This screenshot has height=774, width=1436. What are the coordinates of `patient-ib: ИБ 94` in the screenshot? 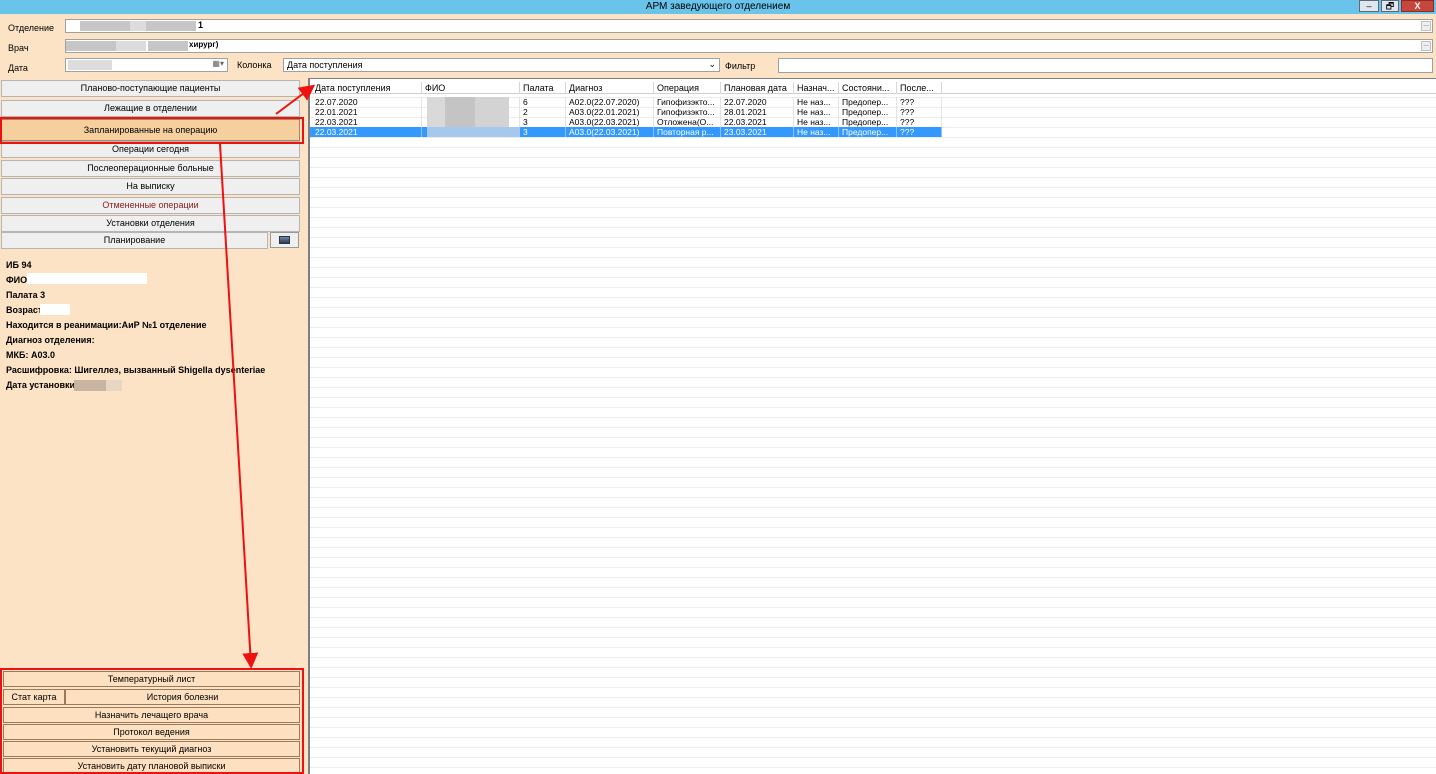 It's located at (19, 265).